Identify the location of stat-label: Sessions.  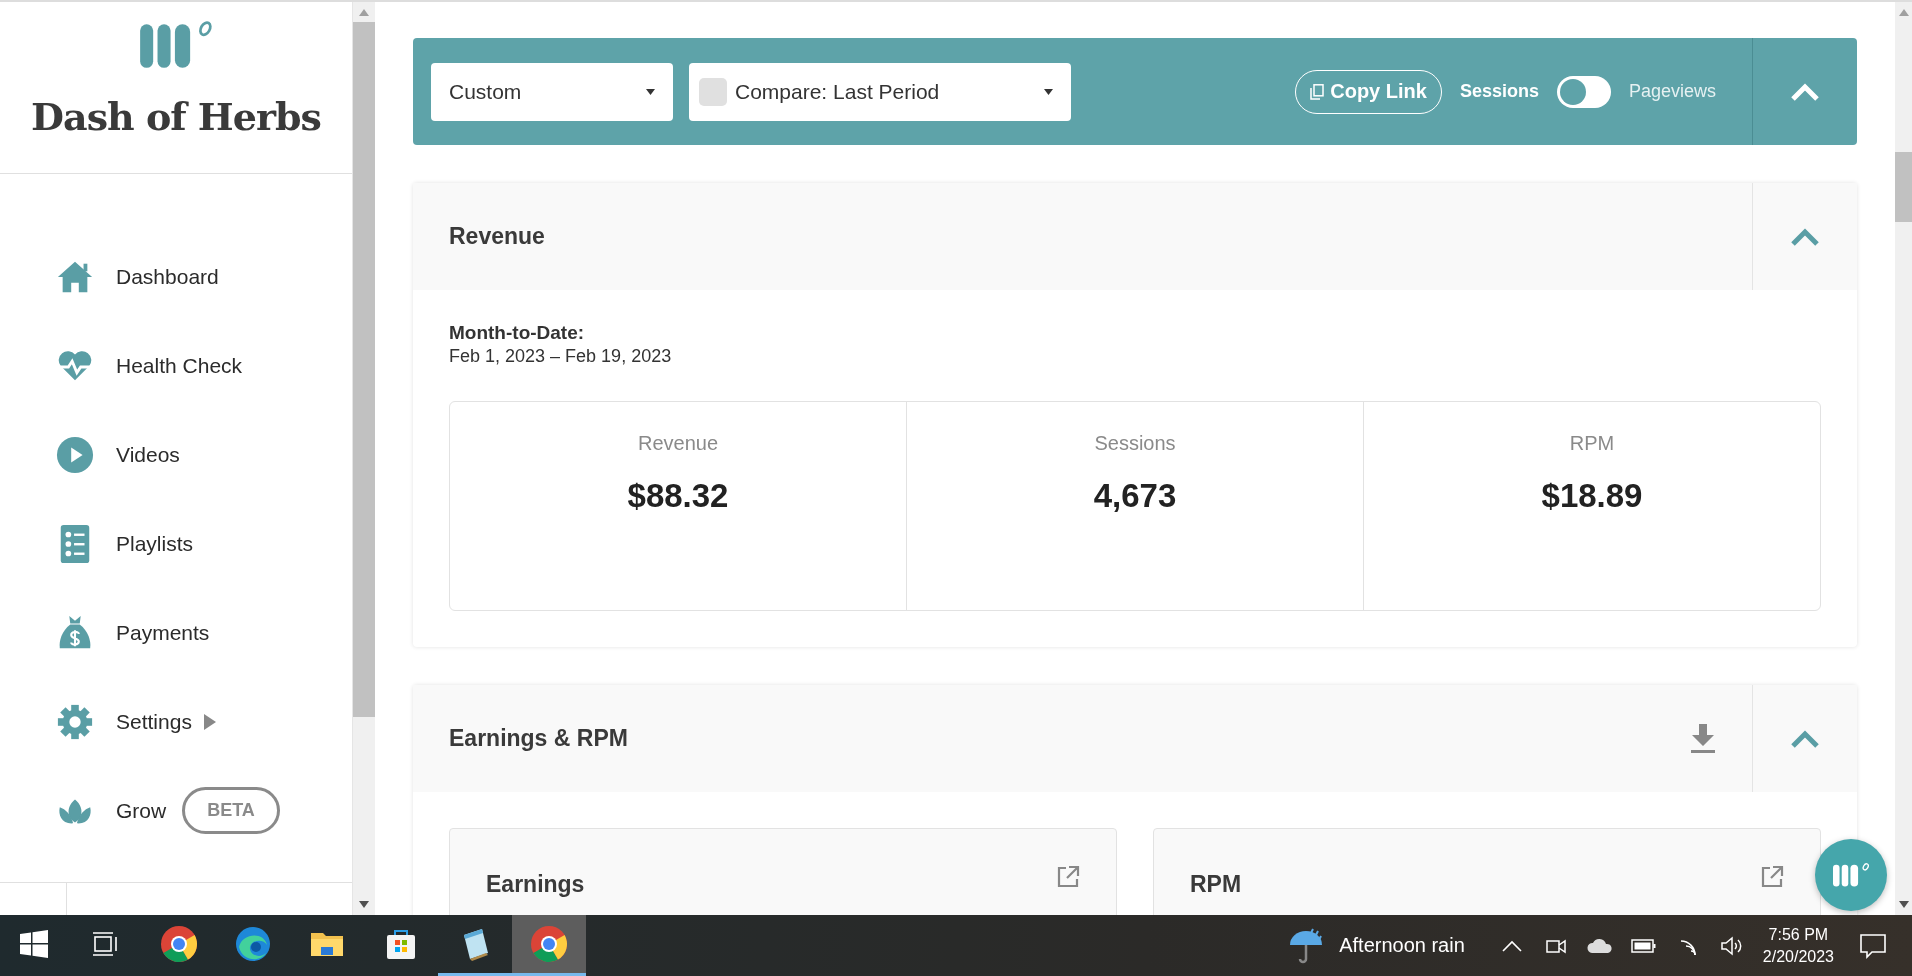
(1135, 443).